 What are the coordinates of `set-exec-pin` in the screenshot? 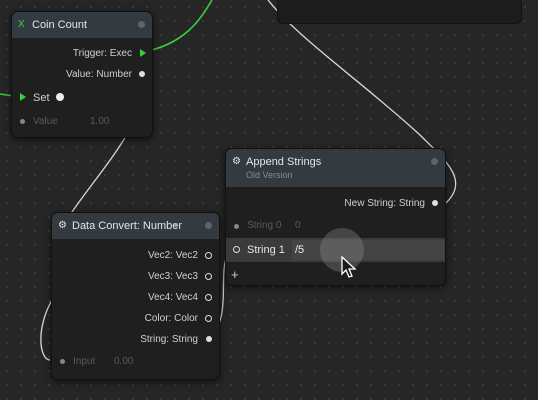 It's located at (23, 97).